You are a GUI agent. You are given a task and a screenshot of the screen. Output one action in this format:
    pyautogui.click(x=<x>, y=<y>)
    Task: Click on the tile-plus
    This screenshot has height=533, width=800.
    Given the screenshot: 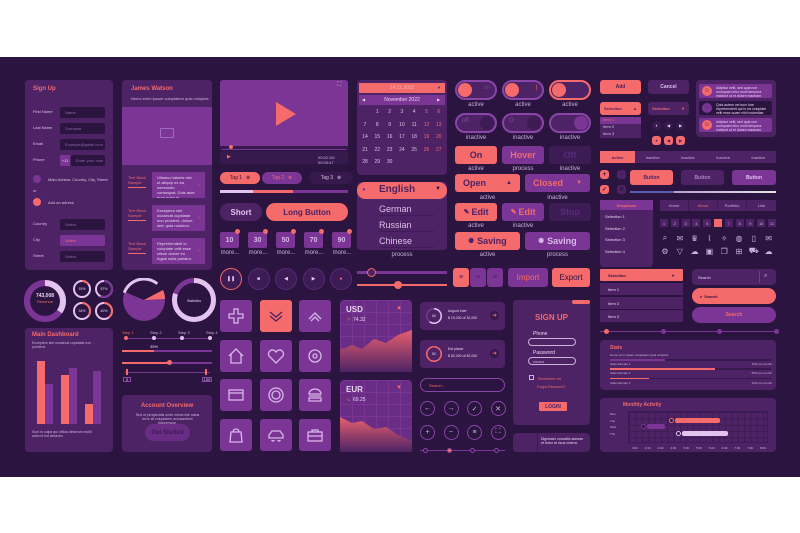 What is the action you would take?
    pyautogui.click(x=236, y=316)
    